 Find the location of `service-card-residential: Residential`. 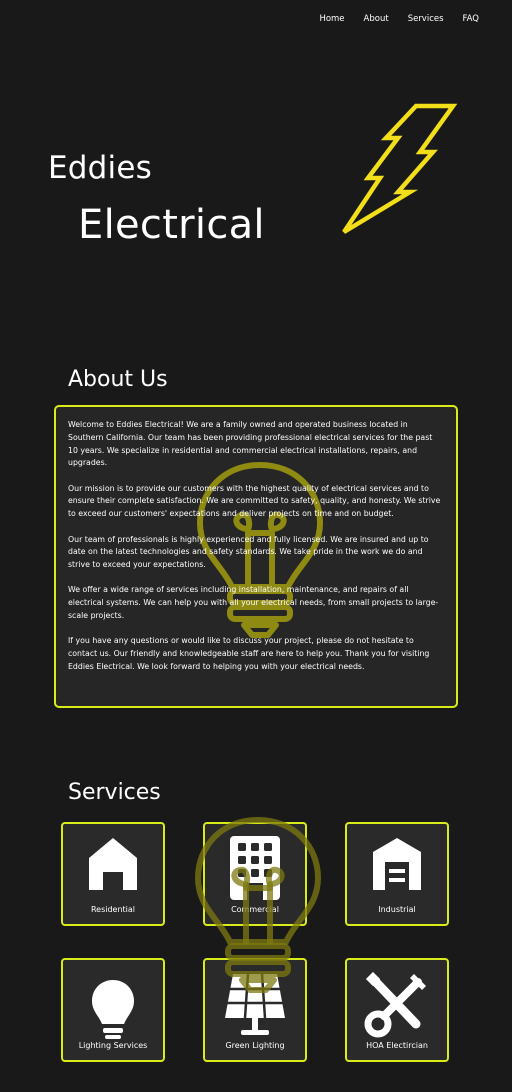

service-card-residential: Residential is located at coordinates (113, 874).